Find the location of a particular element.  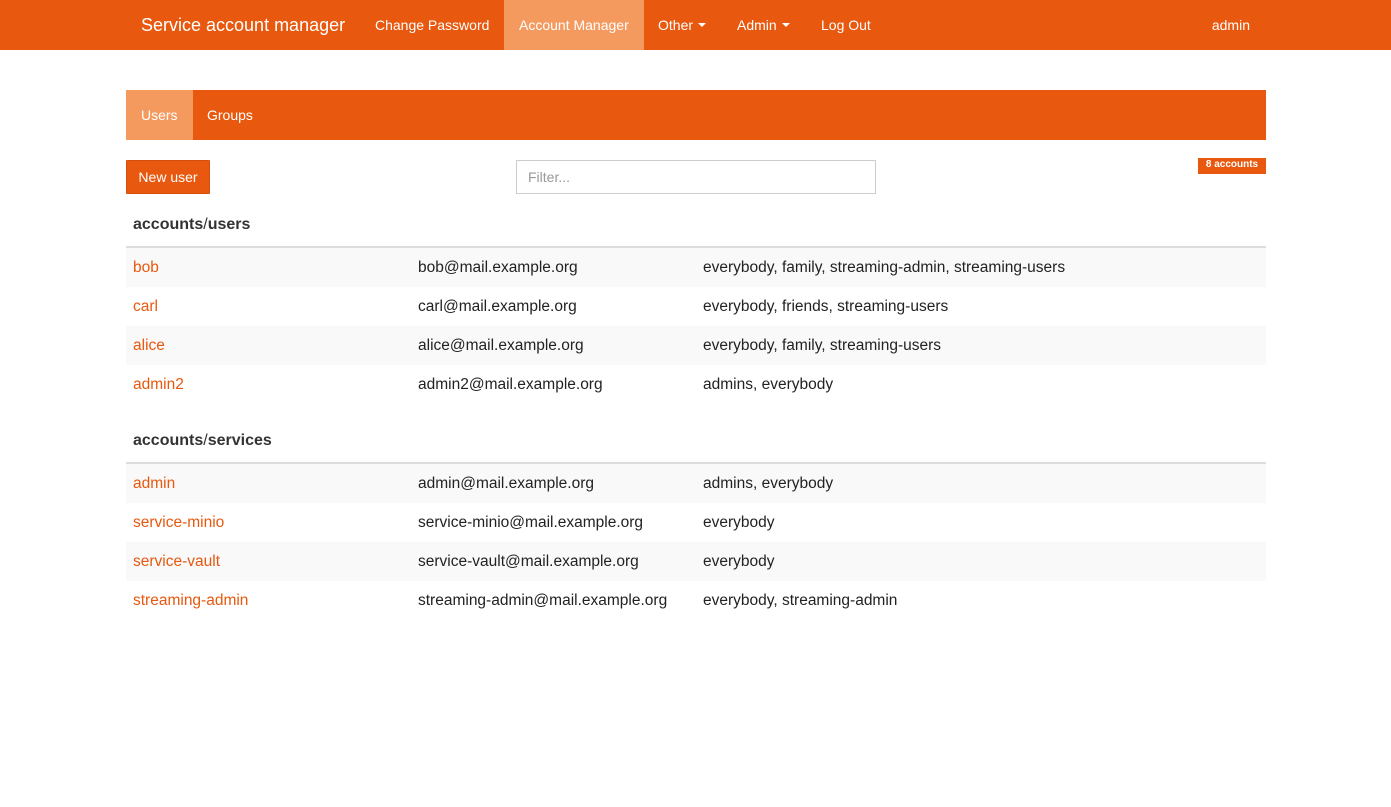

account-name-link: admin is located at coordinates (154, 483).